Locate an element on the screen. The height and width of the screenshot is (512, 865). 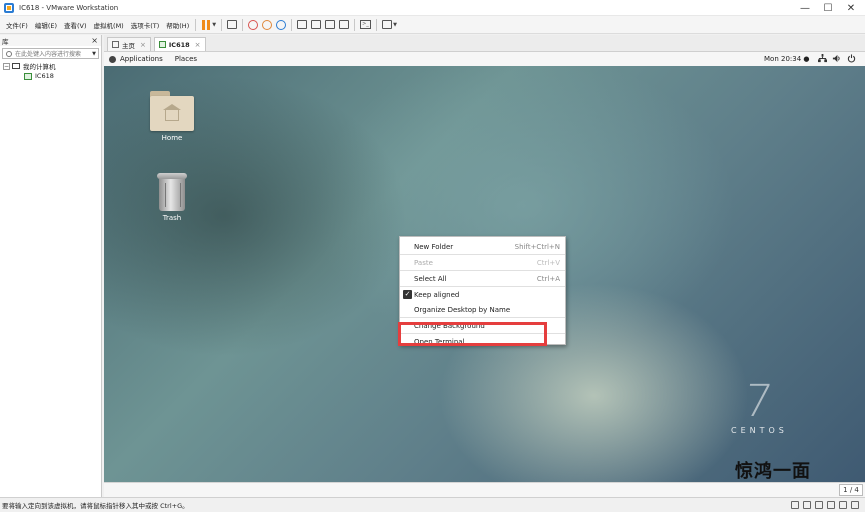
tree-item-my-computer: − 我的计算机 is located at coordinates (50, 66).